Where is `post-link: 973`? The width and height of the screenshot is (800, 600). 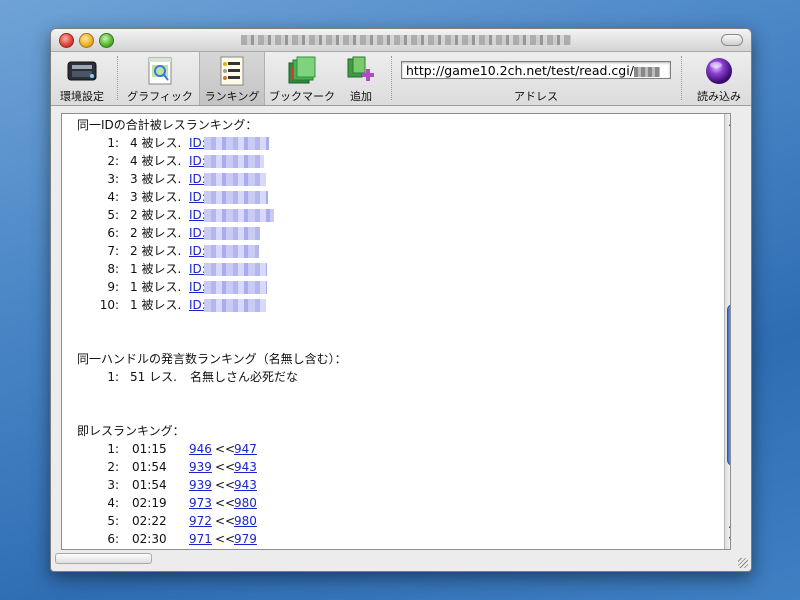
post-link: 973 is located at coordinates (200, 503).